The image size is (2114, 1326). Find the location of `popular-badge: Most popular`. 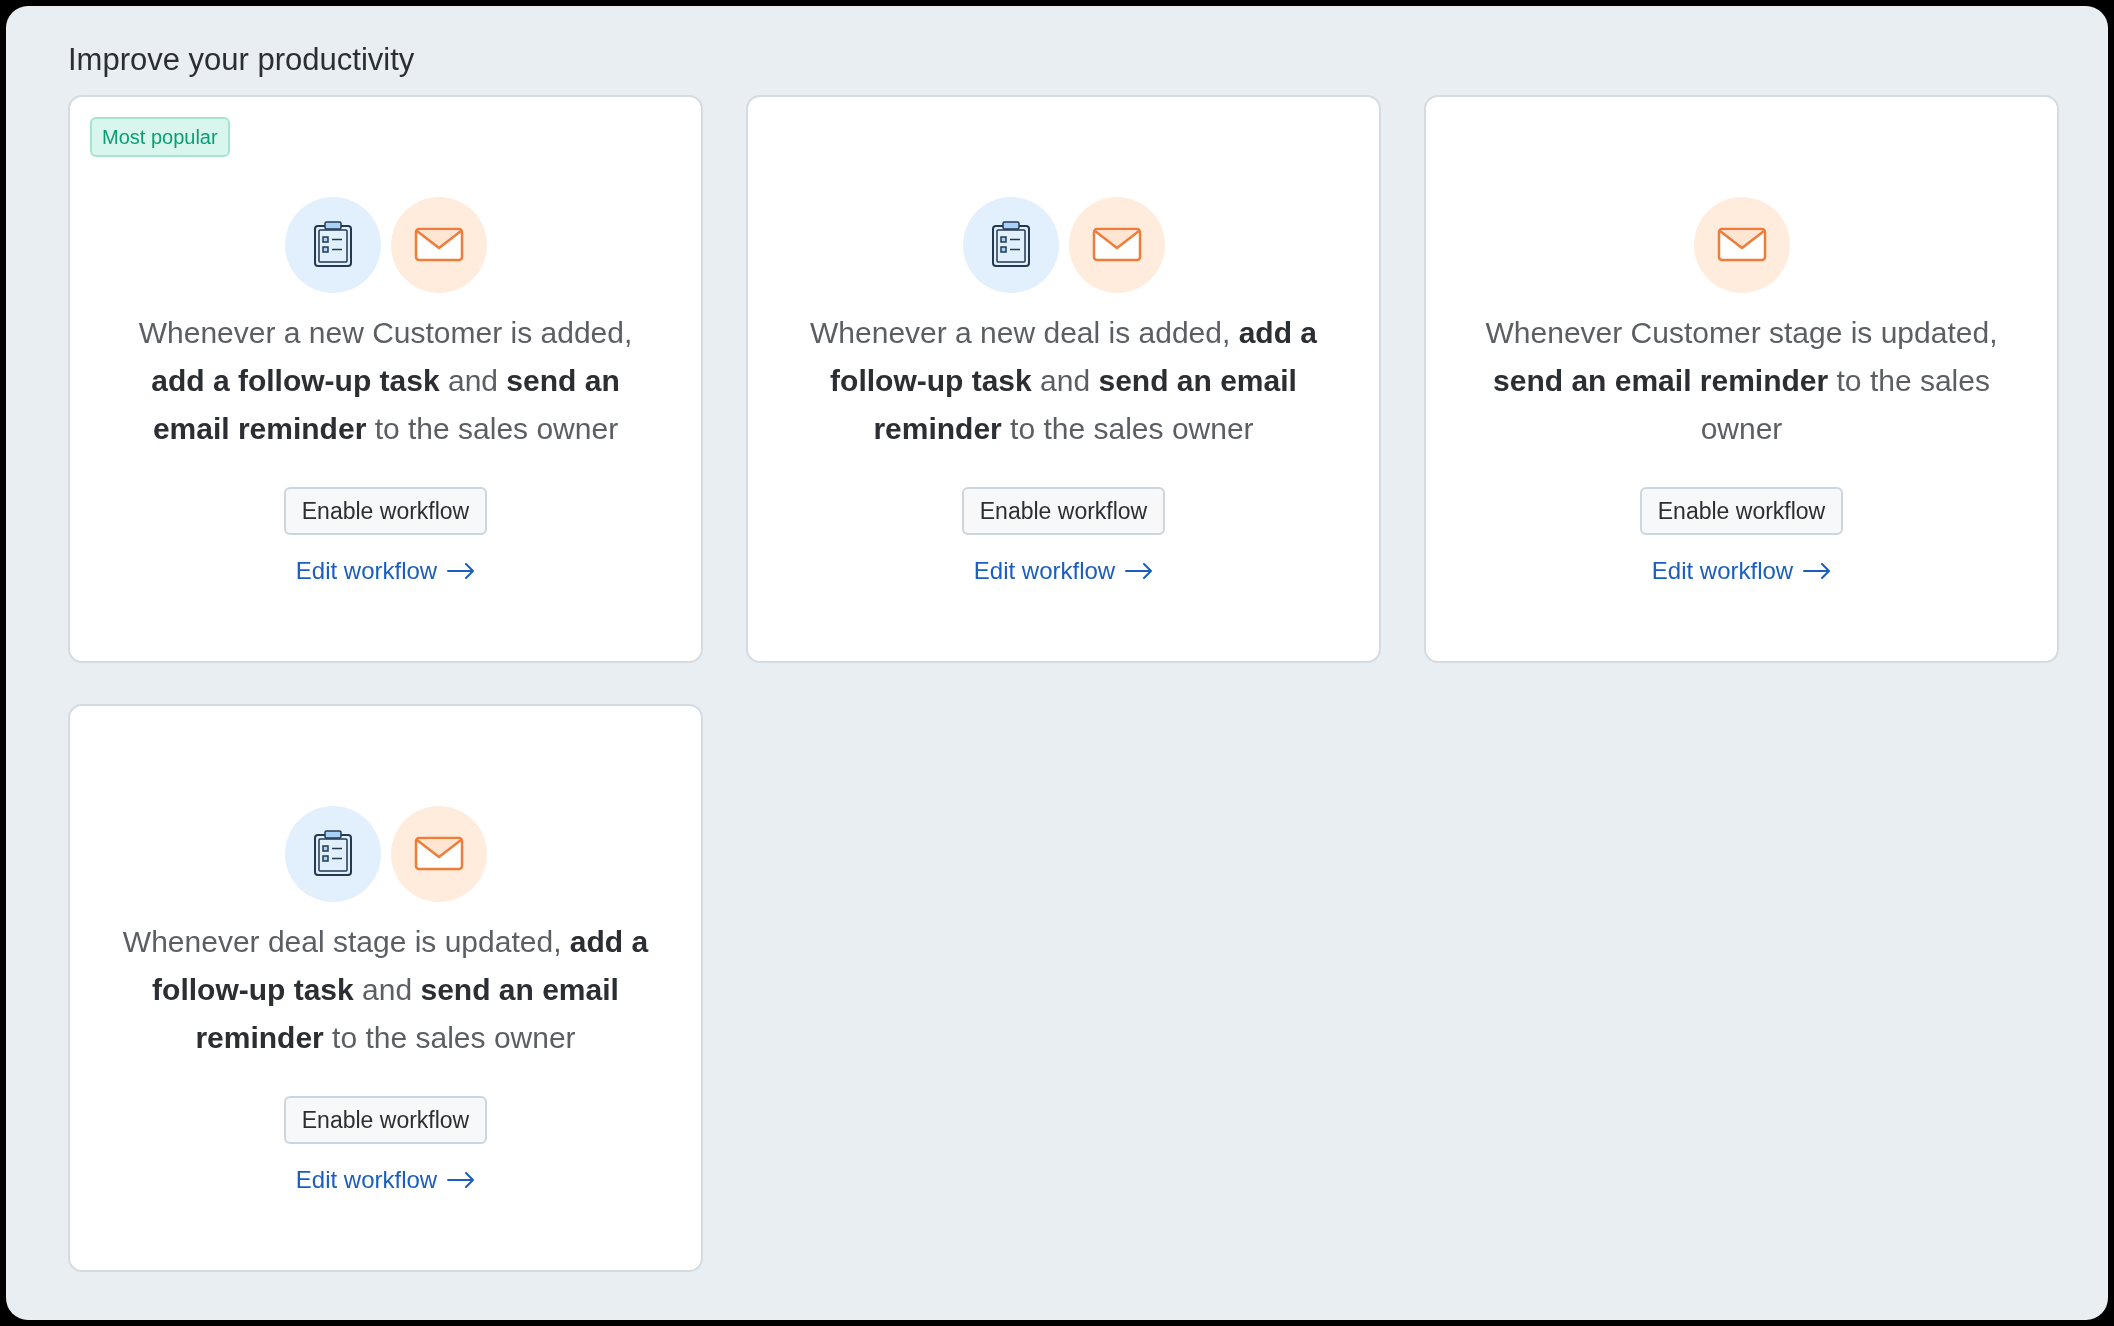

popular-badge: Most popular is located at coordinates (160, 137).